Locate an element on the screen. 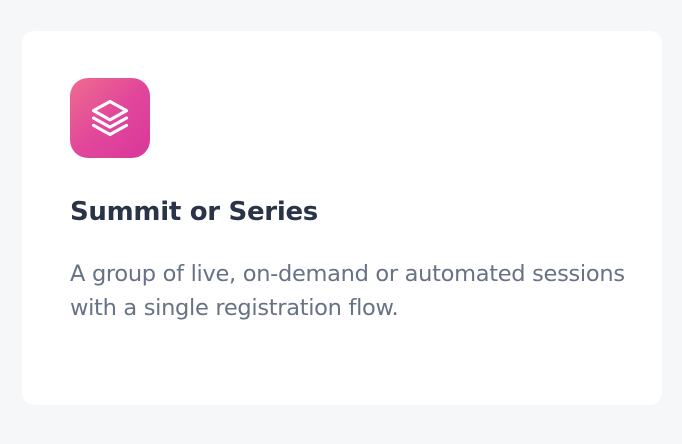 The image size is (682, 444). card-title: Summit or Series is located at coordinates (194, 212).